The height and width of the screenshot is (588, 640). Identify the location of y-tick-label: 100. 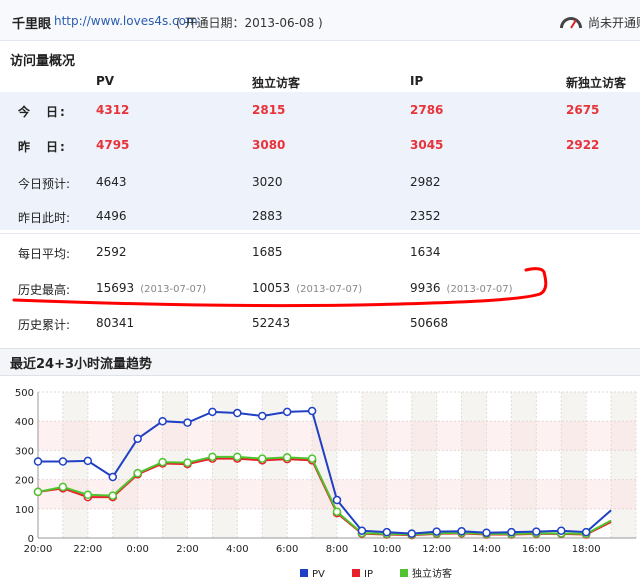
(24, 510).